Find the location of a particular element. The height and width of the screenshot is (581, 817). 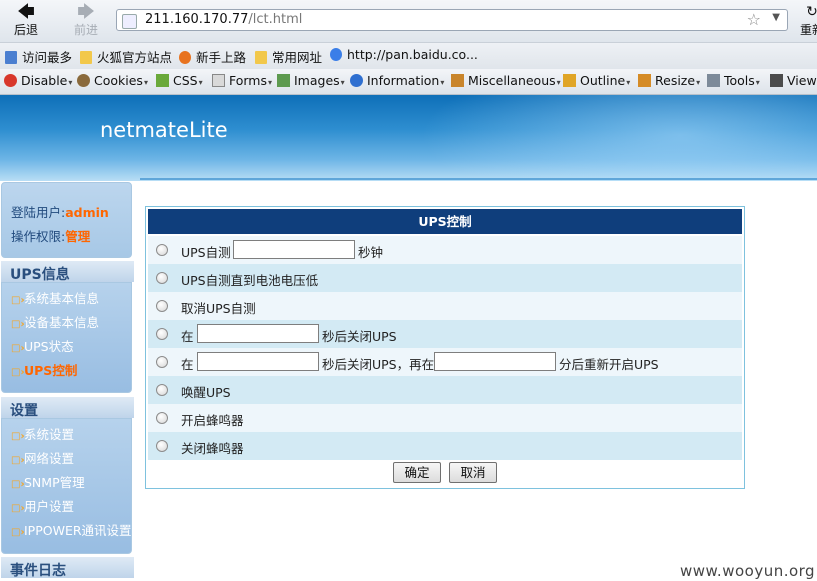

url-path: /lct.html is located at coordinates (275, 19).